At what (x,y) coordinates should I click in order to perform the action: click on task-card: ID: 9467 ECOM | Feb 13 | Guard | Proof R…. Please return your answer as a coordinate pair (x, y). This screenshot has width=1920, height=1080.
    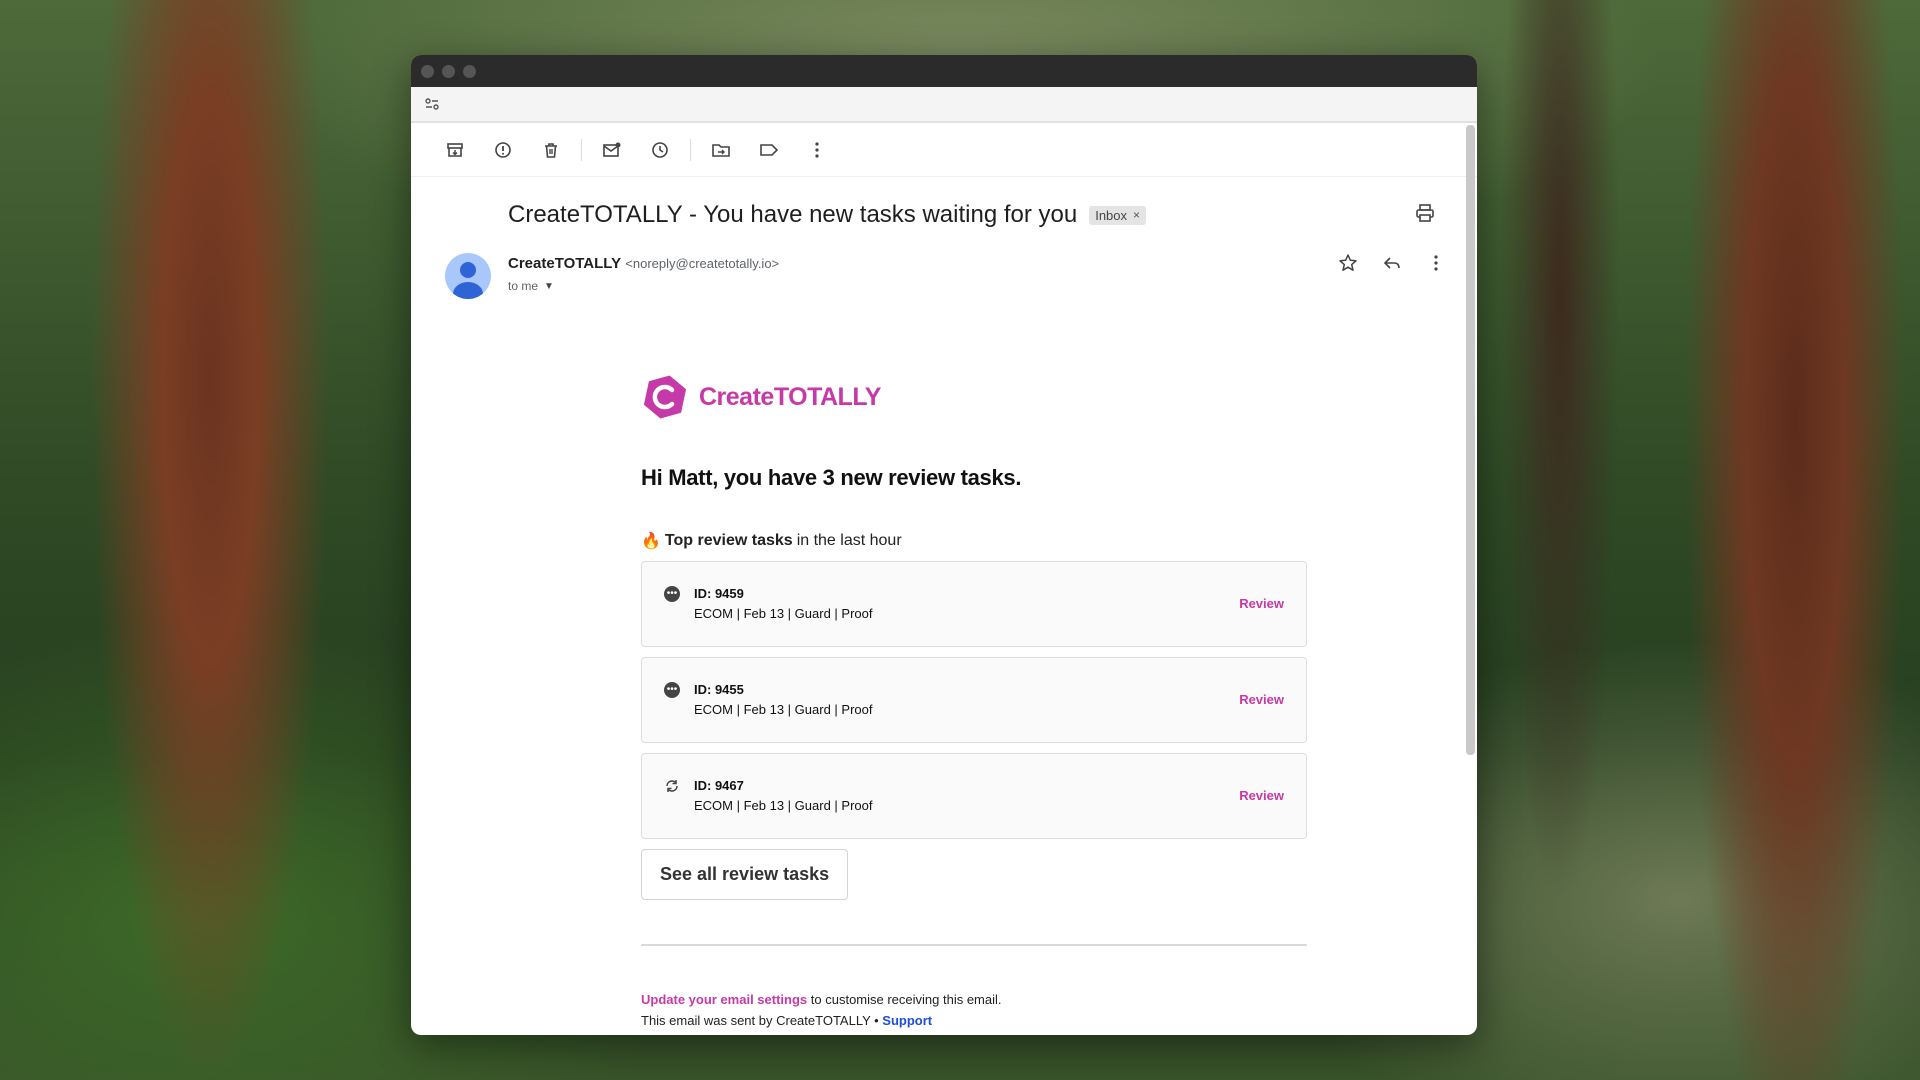
    Looking at the image, I should click on (974, 796).